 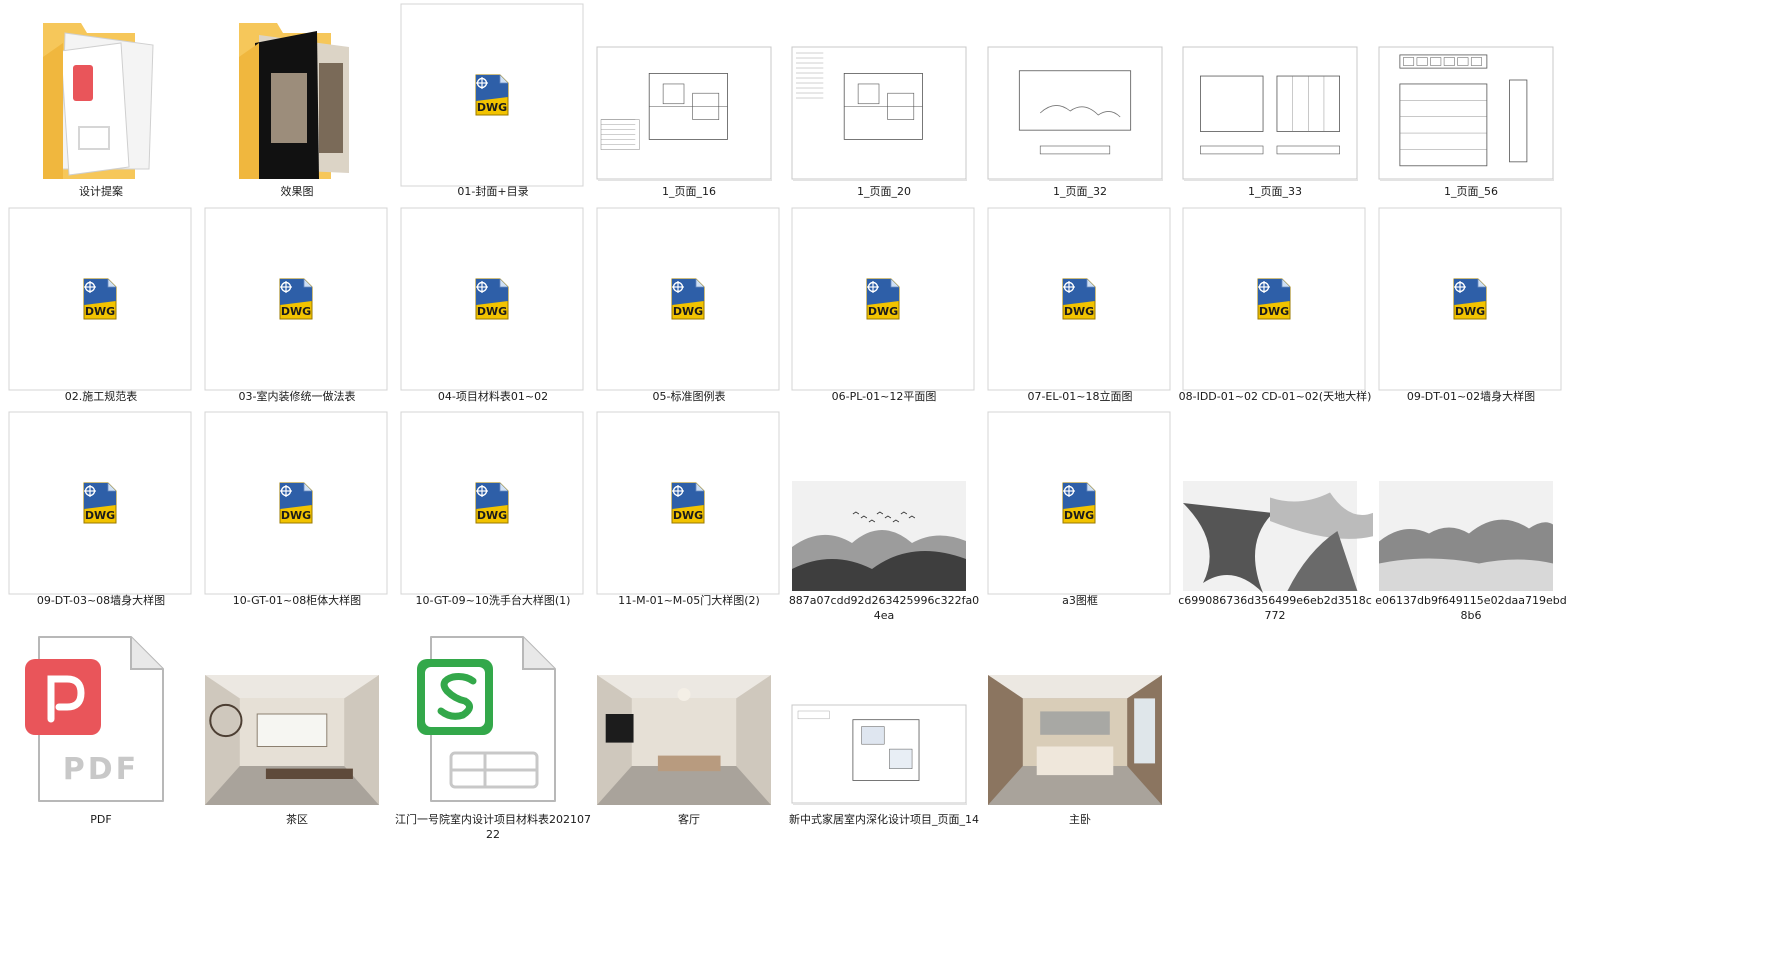 What do you see at coordinates (884, 739) in the screenshot?
I see `file-item: 新中式家居室内深化设计项目_页面_14` at bounding box center [884, 739].